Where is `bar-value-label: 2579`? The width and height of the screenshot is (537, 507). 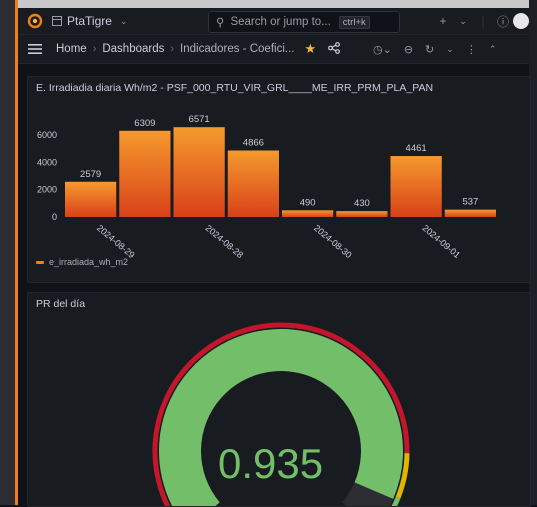
bar-value-label: 2579 is located at coordinates (90, 174).